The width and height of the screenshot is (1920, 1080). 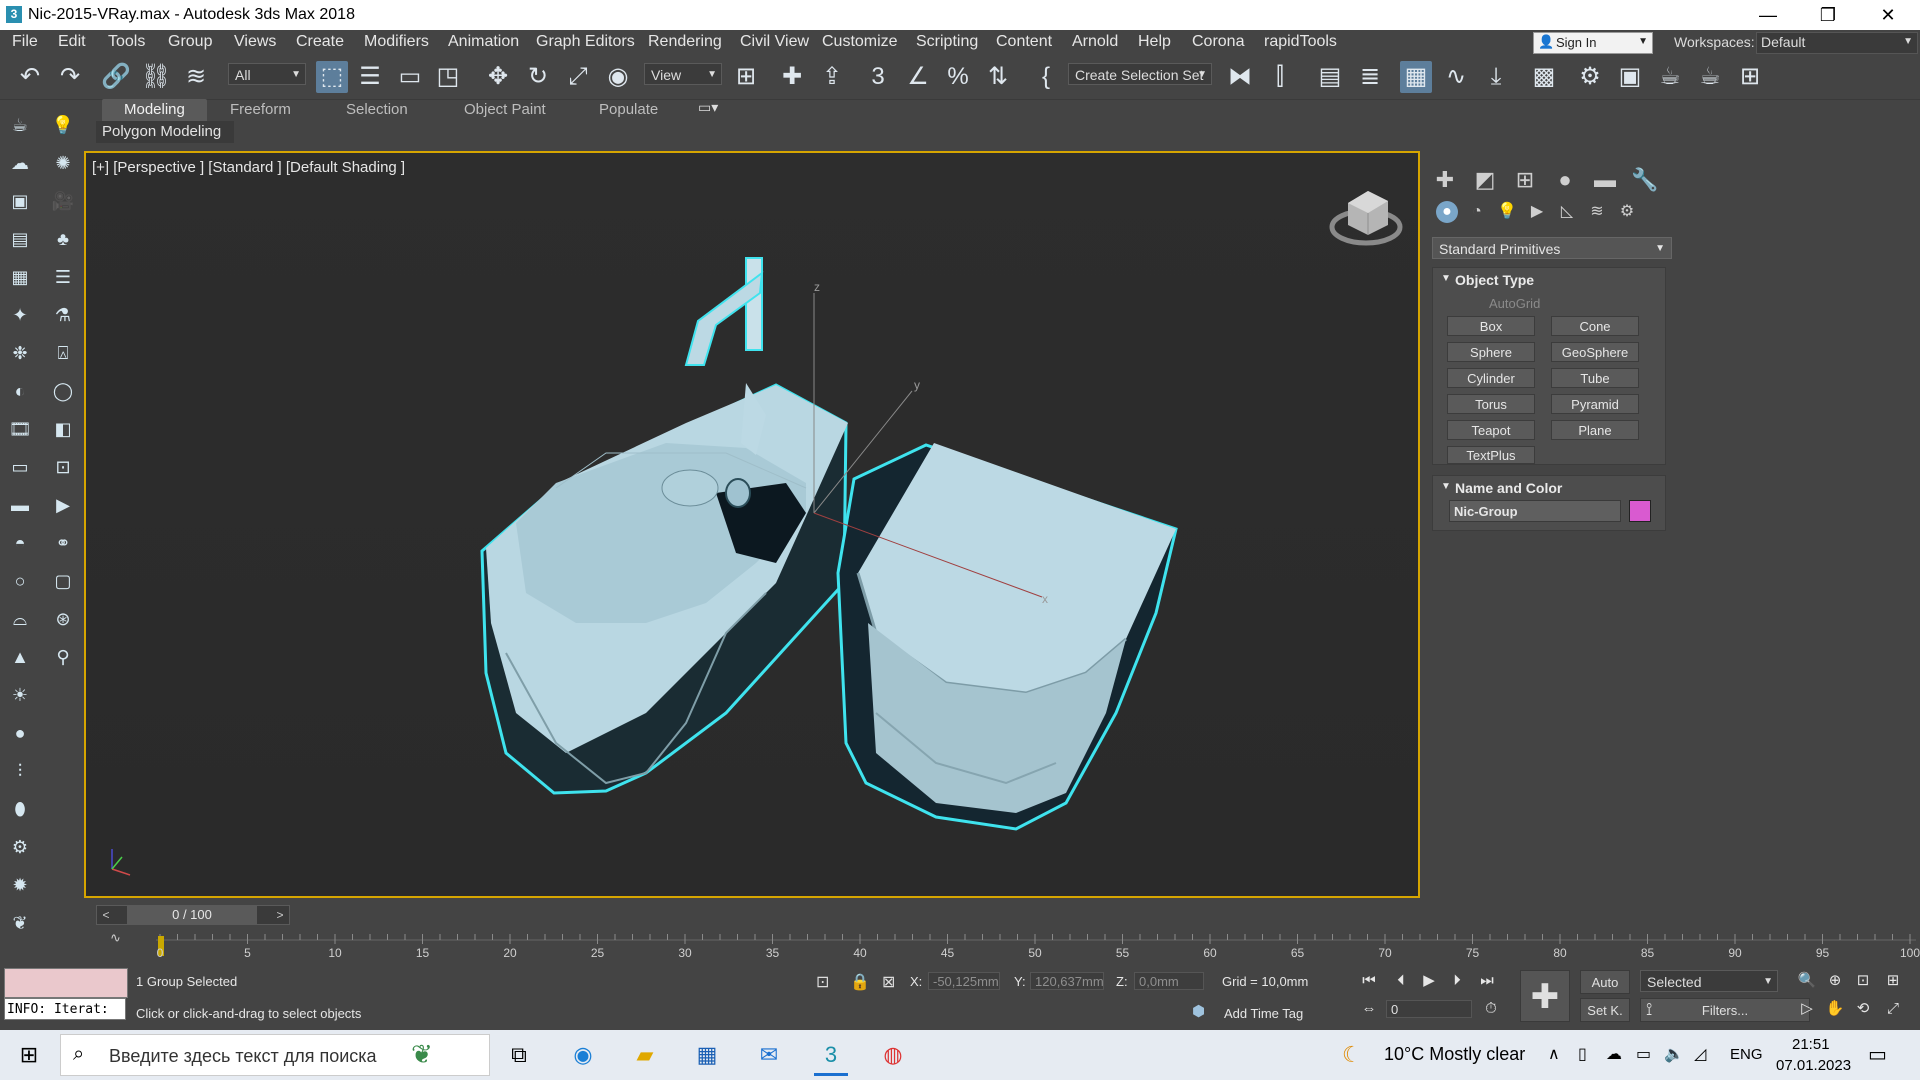 I want to click on link-icon: 🔗, so click(x=116, y=77).